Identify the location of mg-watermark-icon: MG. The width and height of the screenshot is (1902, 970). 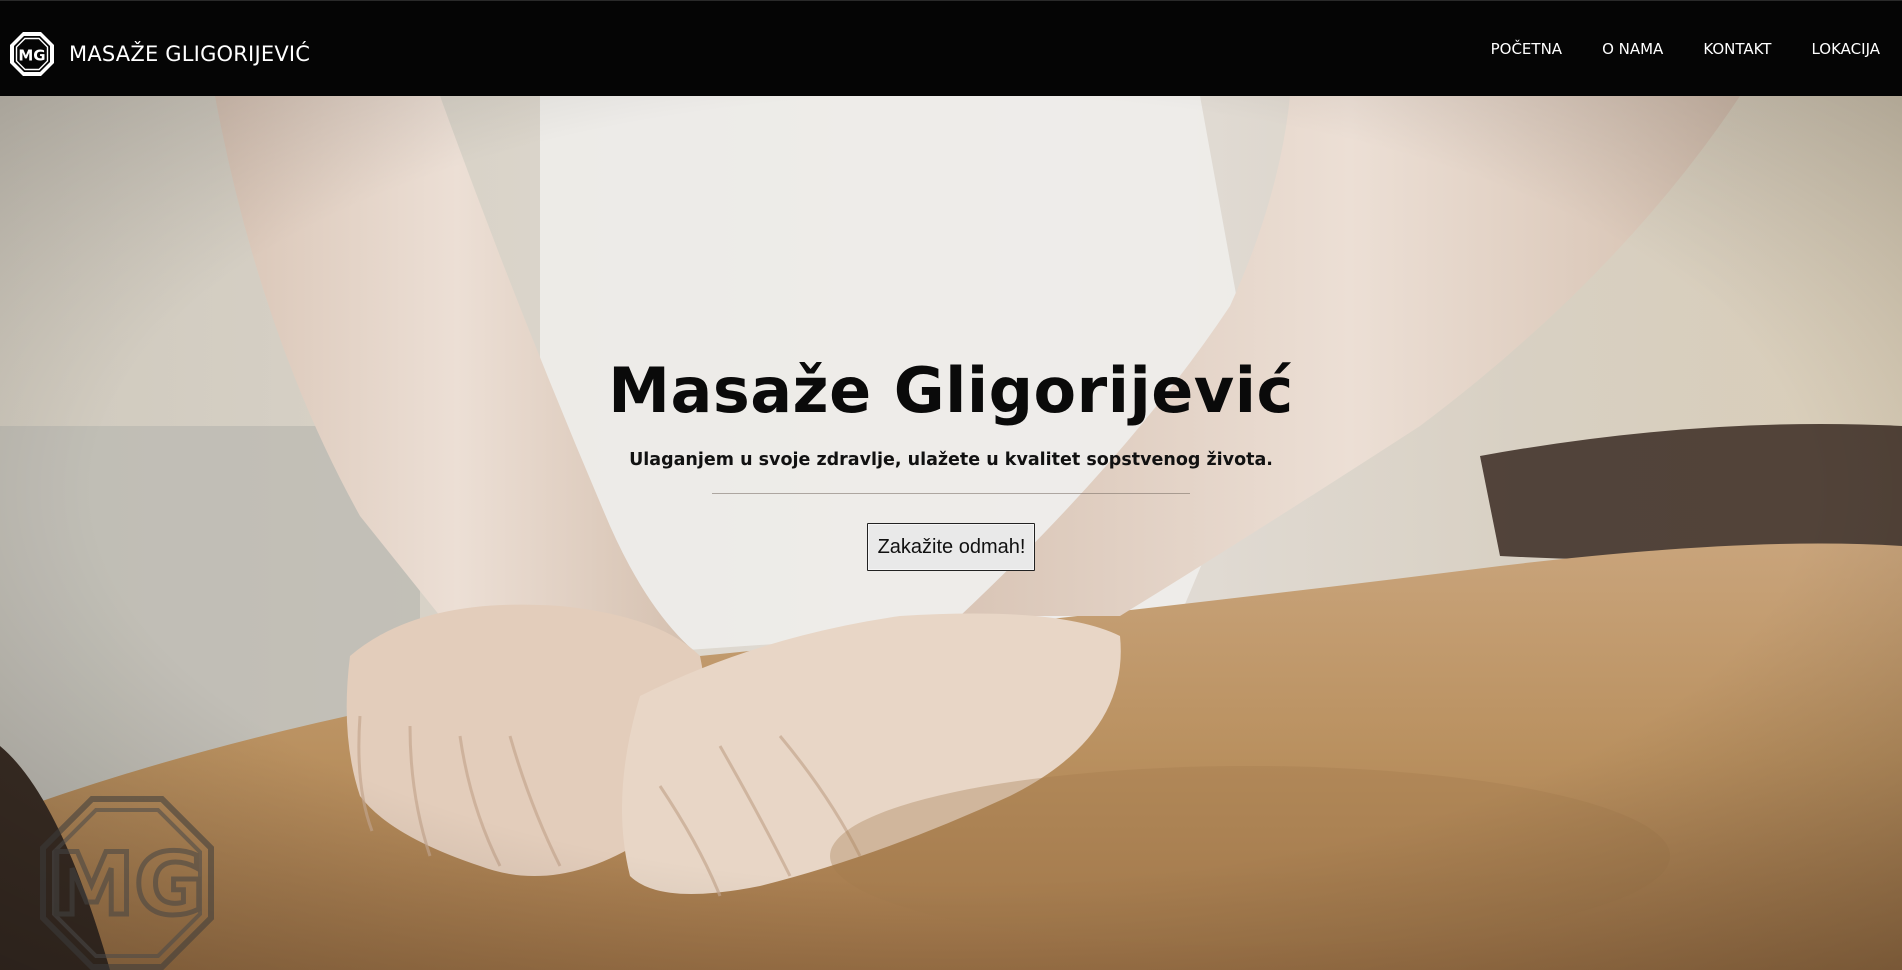
(127, 883).